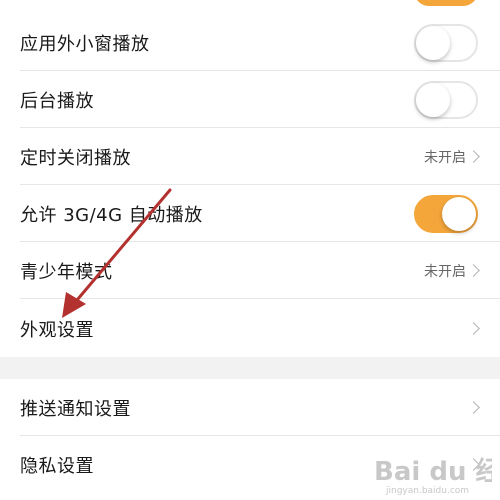  Describe the element at coordinates (427, 491) in the screenshot. I see `watermark-sub: jingyan.baidu.com` at that location.